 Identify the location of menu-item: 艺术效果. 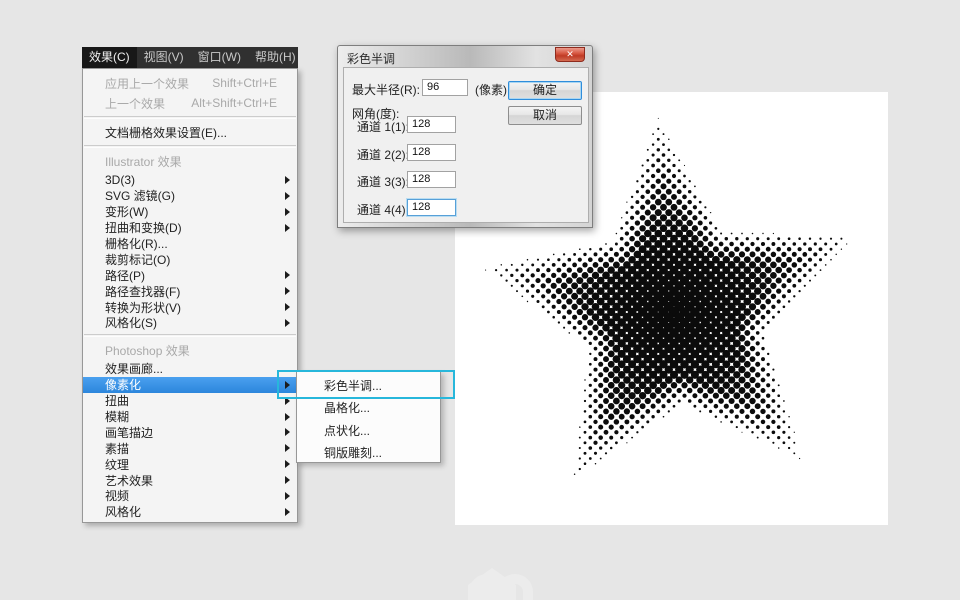
(190, 480).